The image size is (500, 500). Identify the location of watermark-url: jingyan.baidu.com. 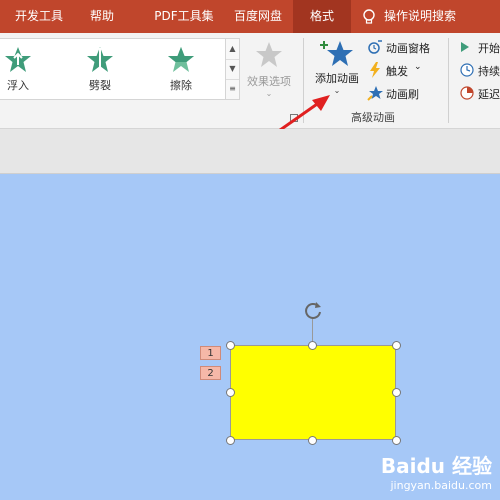
(441, 485).